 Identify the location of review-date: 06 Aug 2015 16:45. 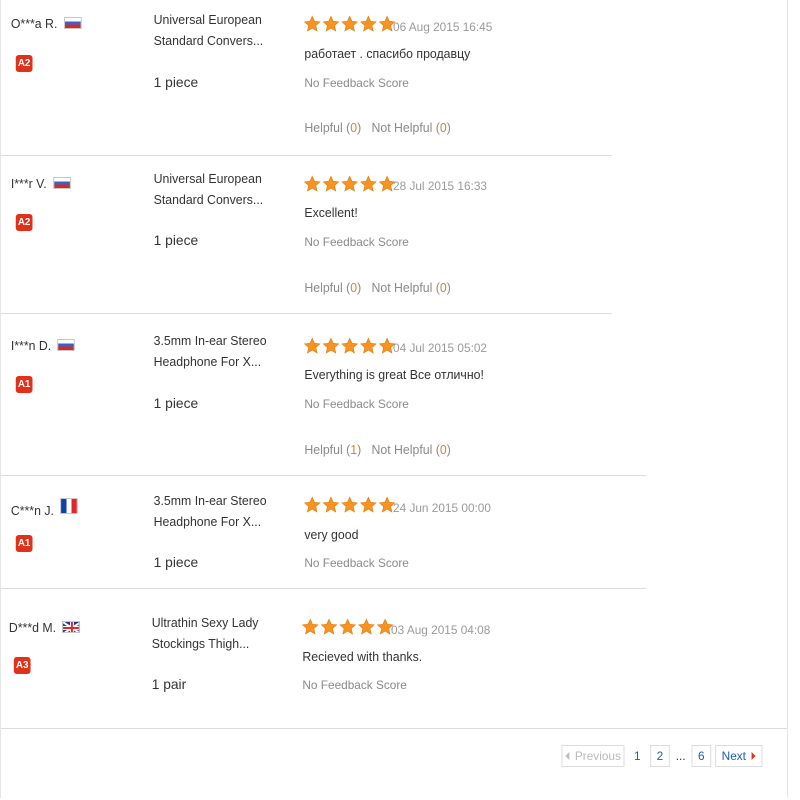
(443, 27).